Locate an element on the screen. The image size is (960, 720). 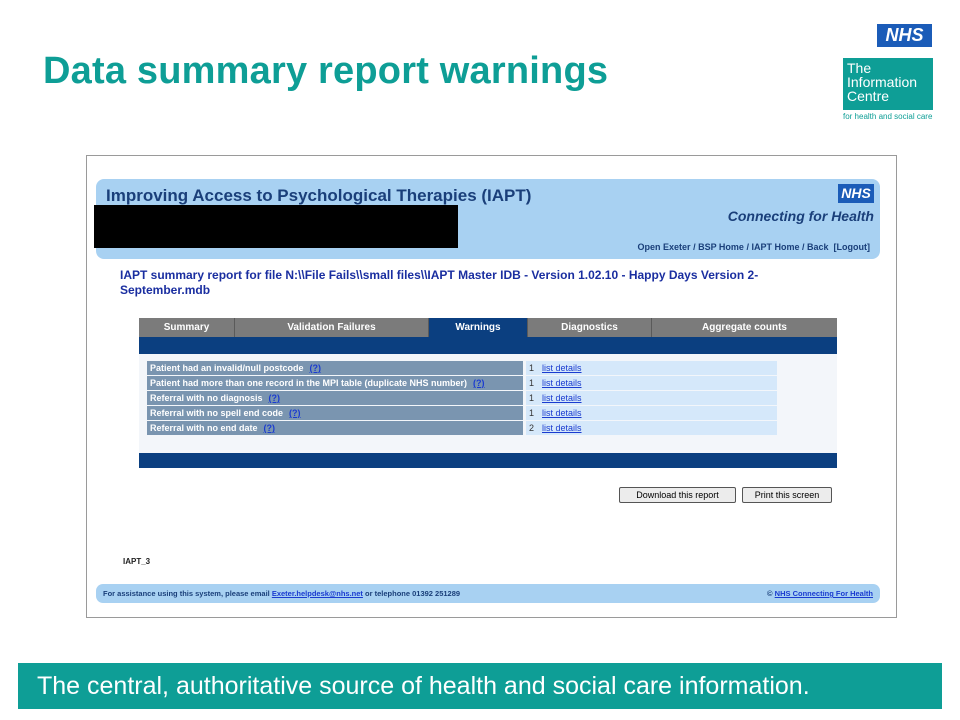
slide-title: Data summary report warnings is located at coordinates (326, 71).